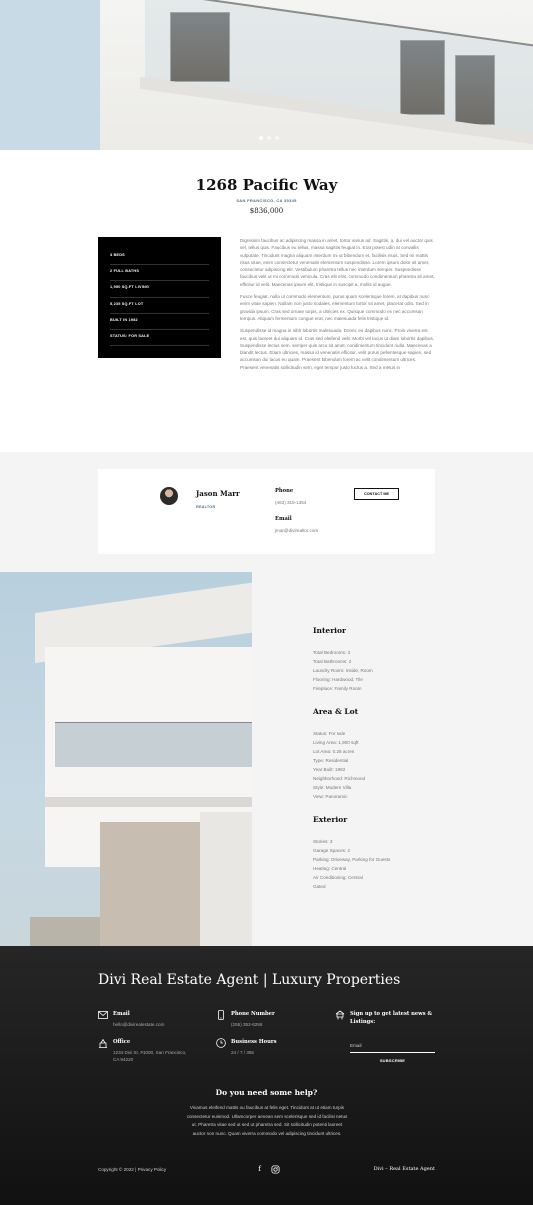 The height and width of the screenshot is (1205, 533). I want to click on subscribe-button: SUBSCRIBE, so click(392, 1060).